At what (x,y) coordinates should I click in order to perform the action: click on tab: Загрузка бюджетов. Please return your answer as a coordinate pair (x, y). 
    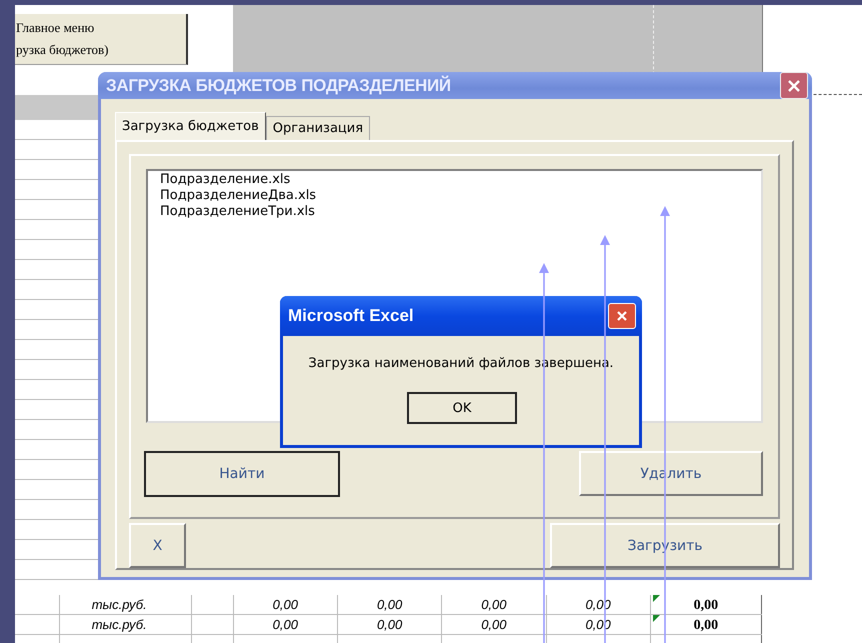
    Looking at the image, I should click on (190, 126).